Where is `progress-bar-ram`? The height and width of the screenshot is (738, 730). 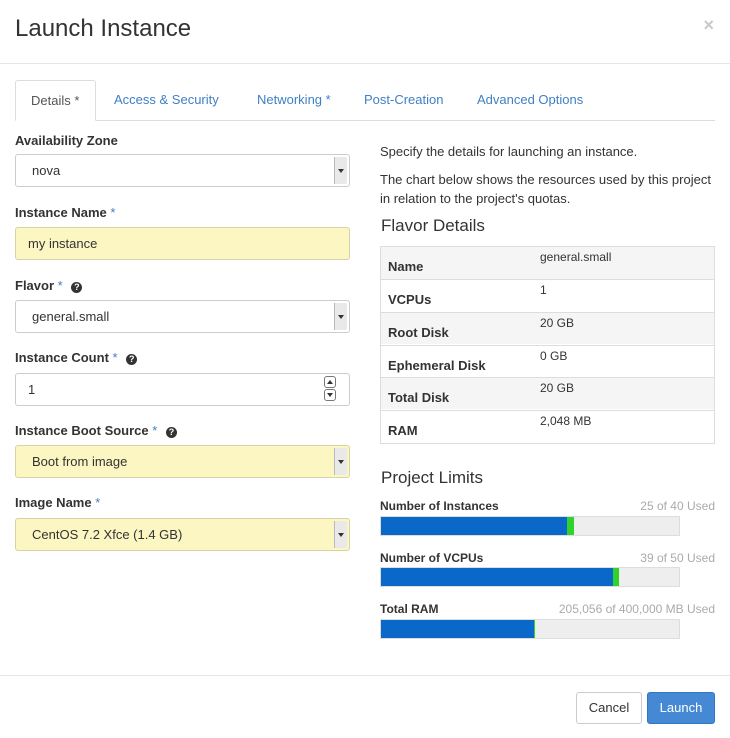
progress-bar-ram is located at coordinates (530, 629).